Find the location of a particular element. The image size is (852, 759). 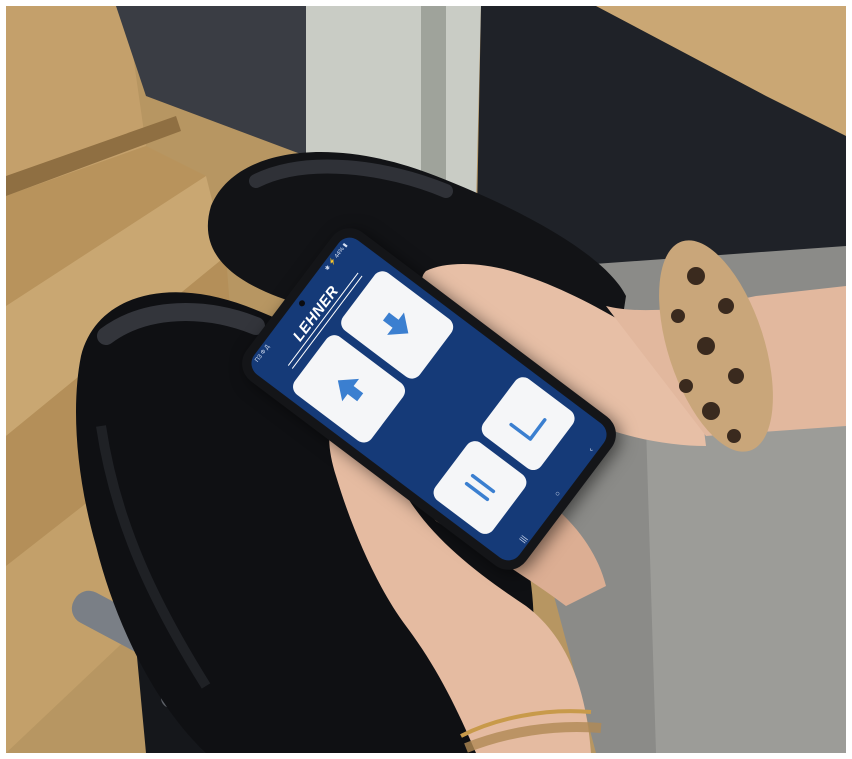

standing-posture-icon is located at coordinates (480, 487).